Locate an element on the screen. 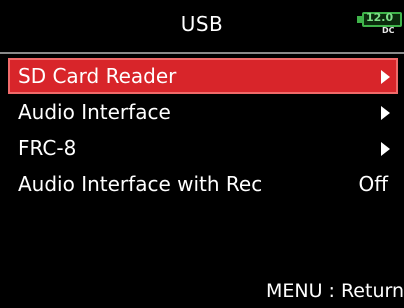 The image size is (404, 308). menu-item-sd-card-reader: SD Card Reader is located at coordinates (203, 76).